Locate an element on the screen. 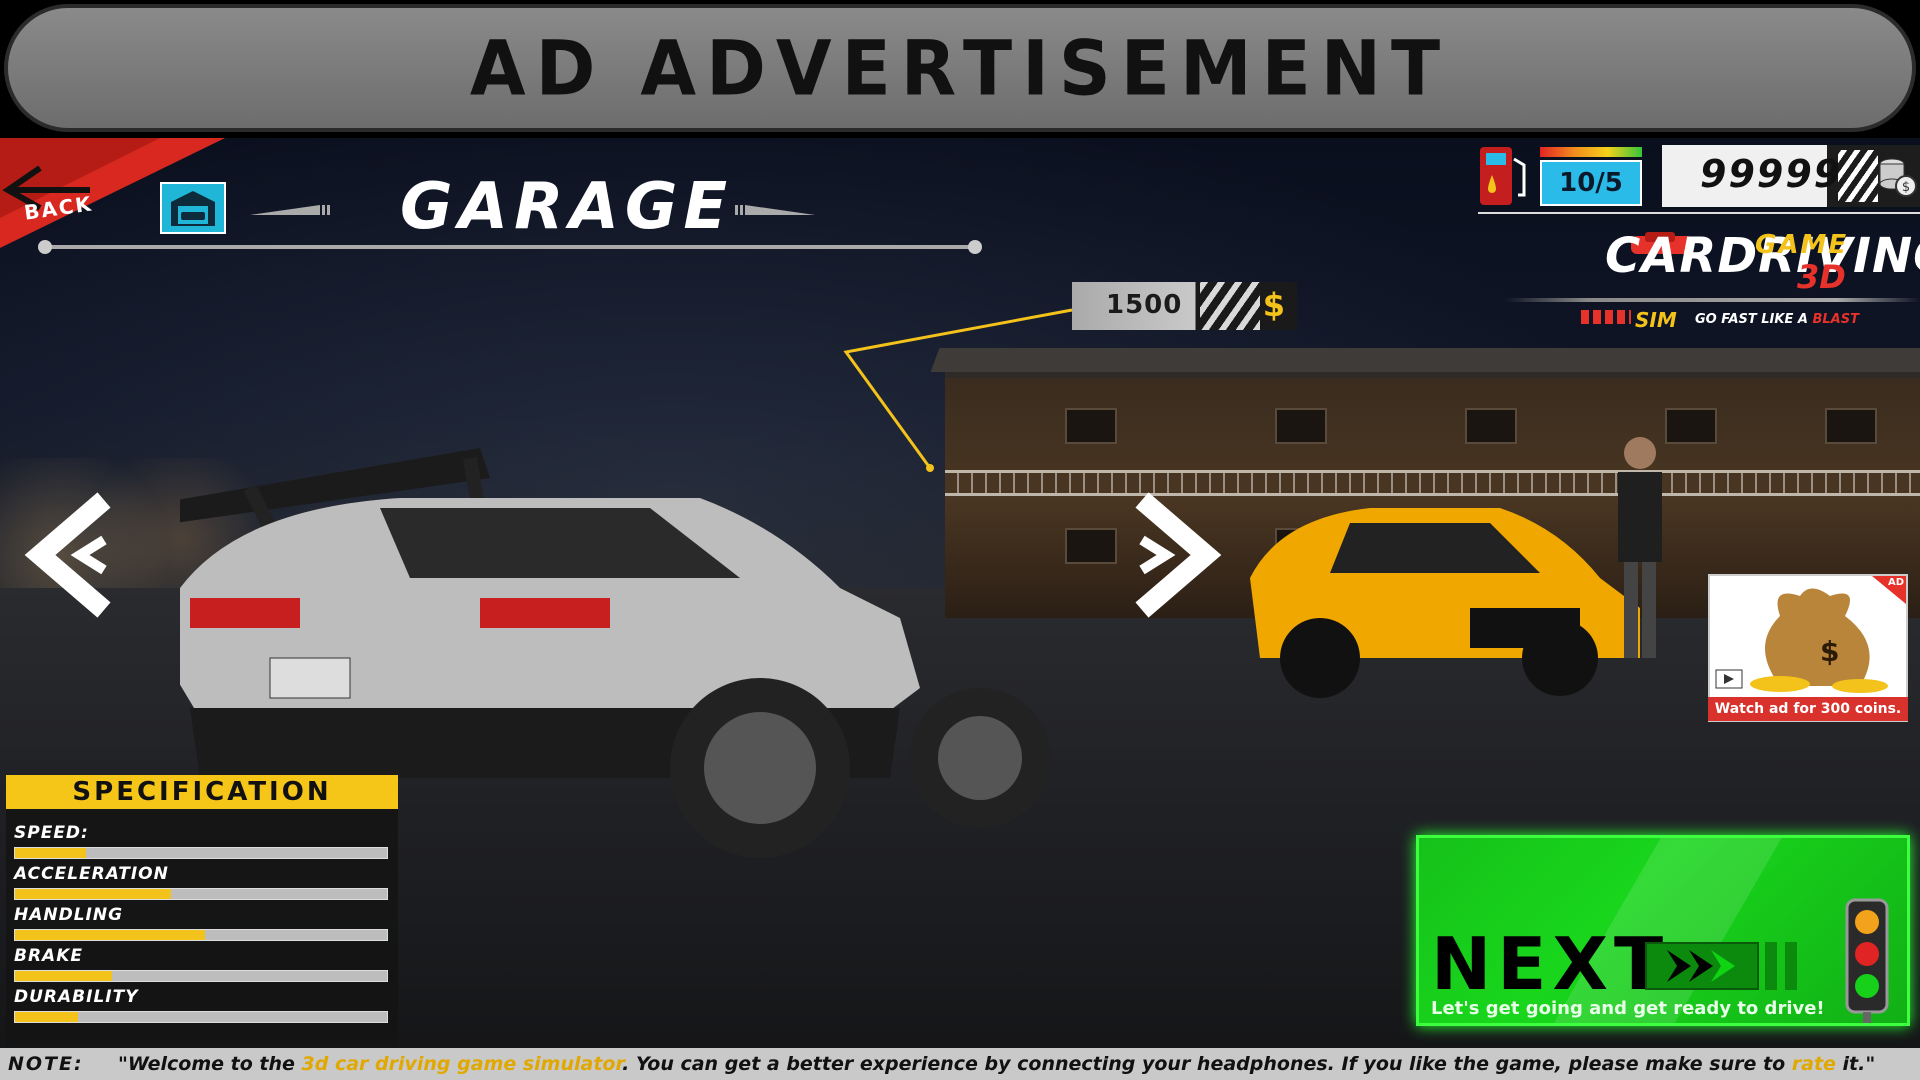  pause-bars-icon is located at coordinates (1781, 966).